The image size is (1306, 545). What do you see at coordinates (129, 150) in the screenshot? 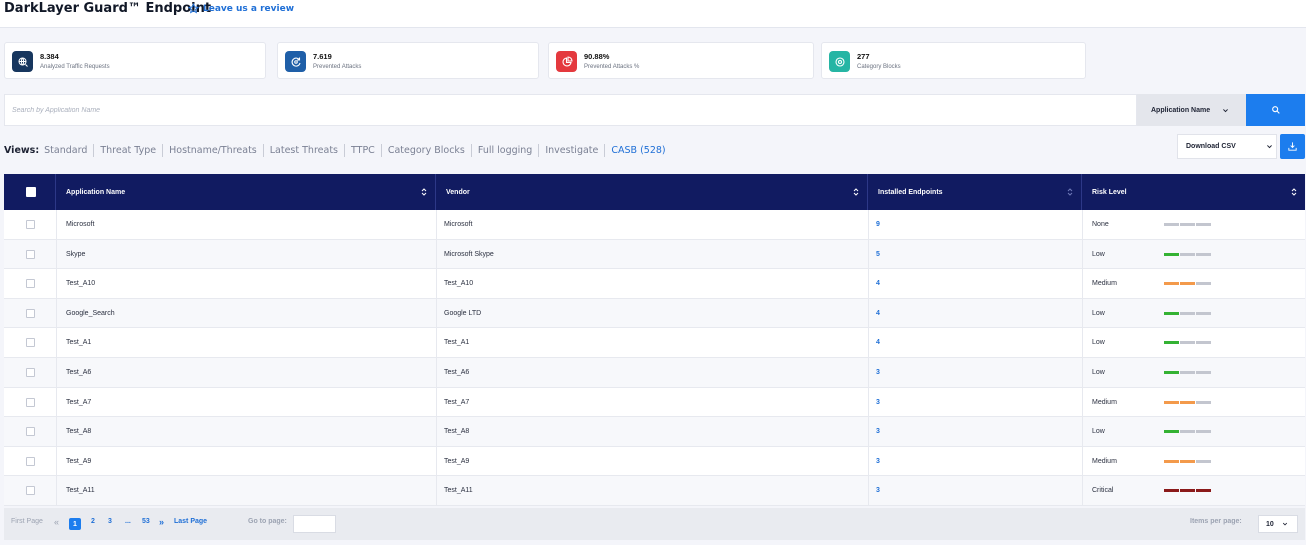
I see `view-tab-threat-type: Threat Type` at bounding box center [129, 150].